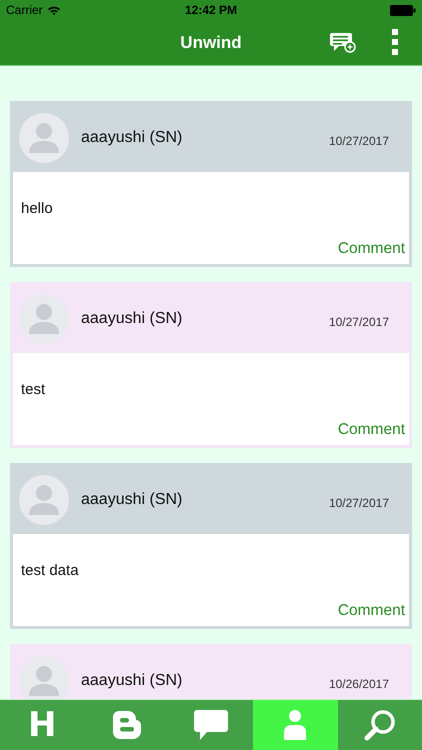  I want to click on more-icon, so click(395, 42).